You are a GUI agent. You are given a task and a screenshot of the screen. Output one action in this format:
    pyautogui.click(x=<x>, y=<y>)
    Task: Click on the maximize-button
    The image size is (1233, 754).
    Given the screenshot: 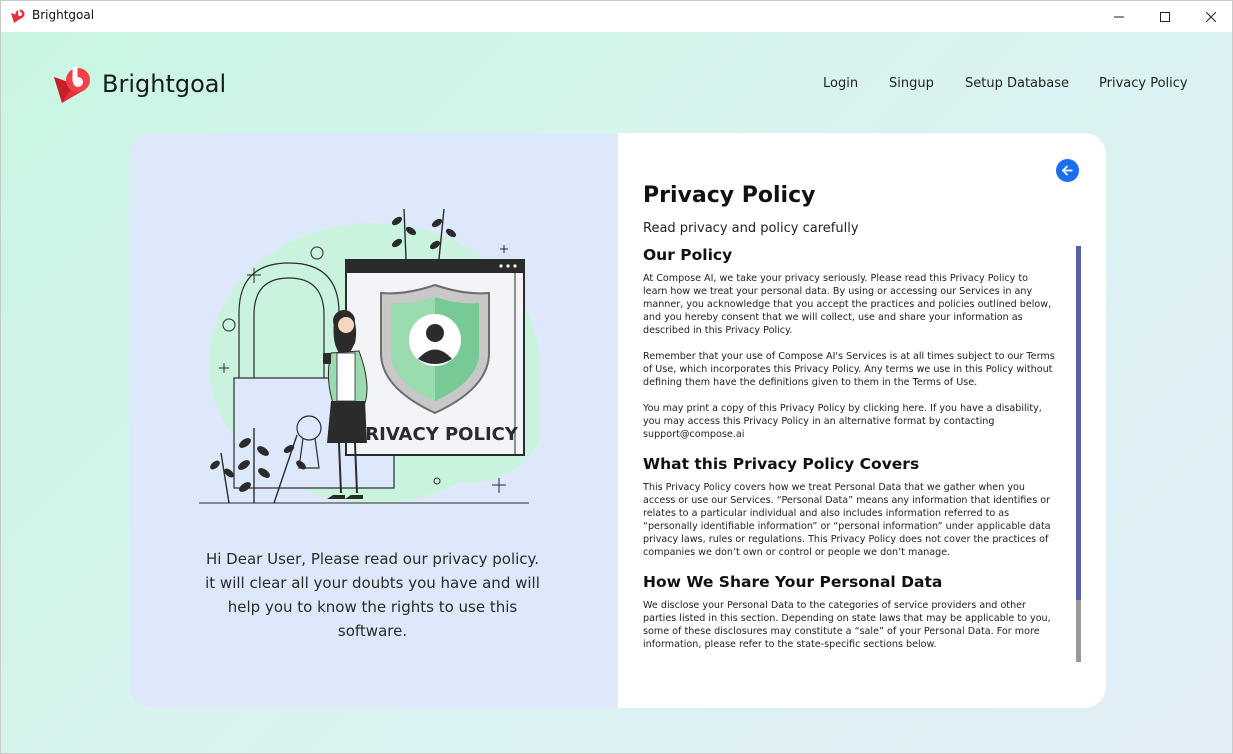 What is the action you would take?
    pyautogui.click(x=1165, y=16)
    